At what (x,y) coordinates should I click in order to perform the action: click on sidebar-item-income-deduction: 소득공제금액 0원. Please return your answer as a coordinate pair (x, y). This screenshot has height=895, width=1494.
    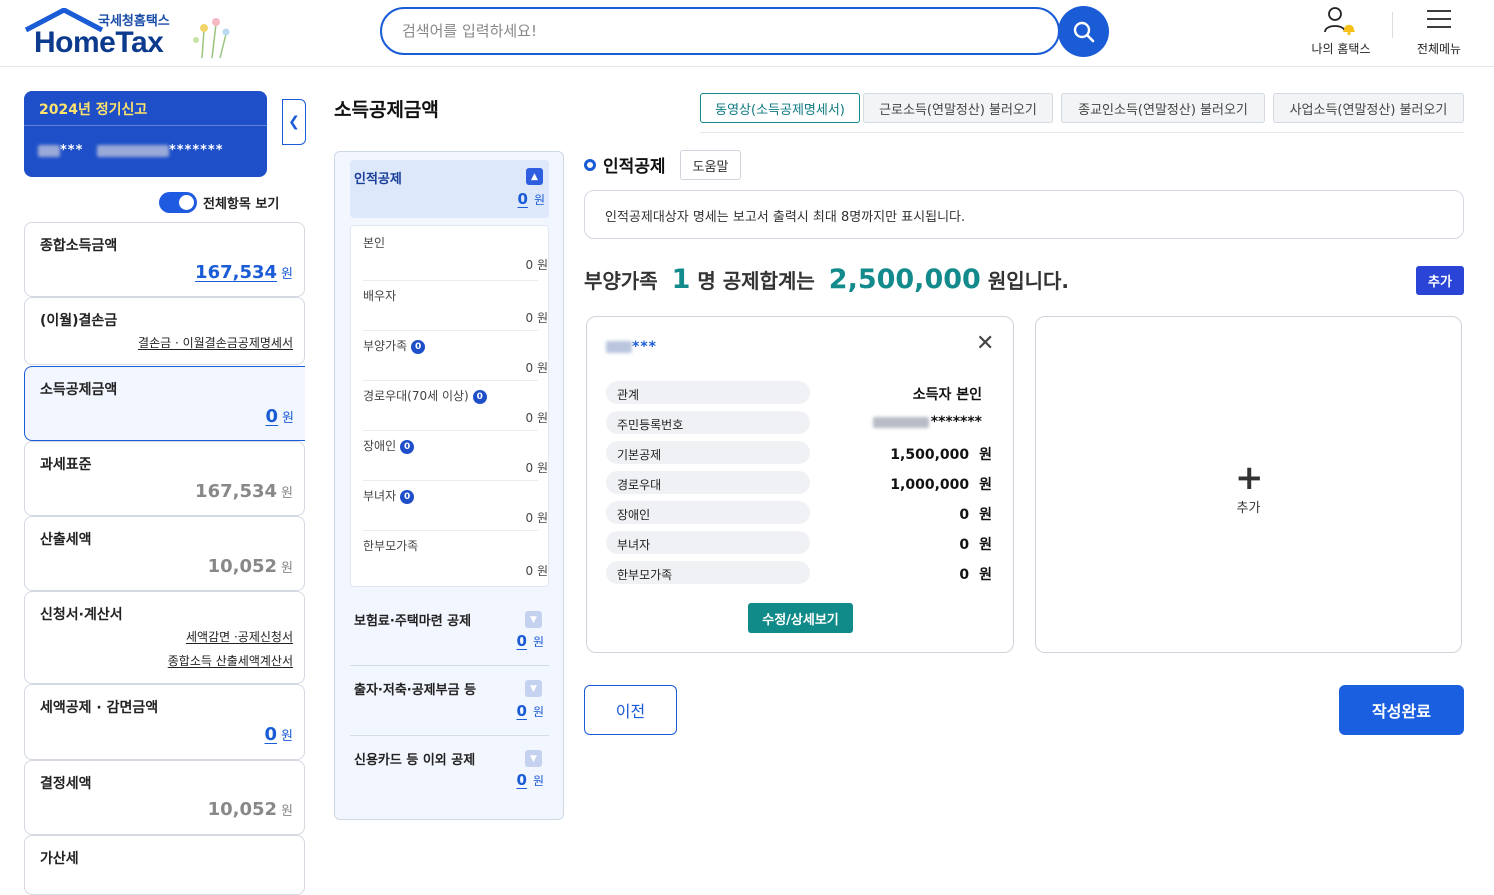
    Looking at the image, I should click on (164, 403).